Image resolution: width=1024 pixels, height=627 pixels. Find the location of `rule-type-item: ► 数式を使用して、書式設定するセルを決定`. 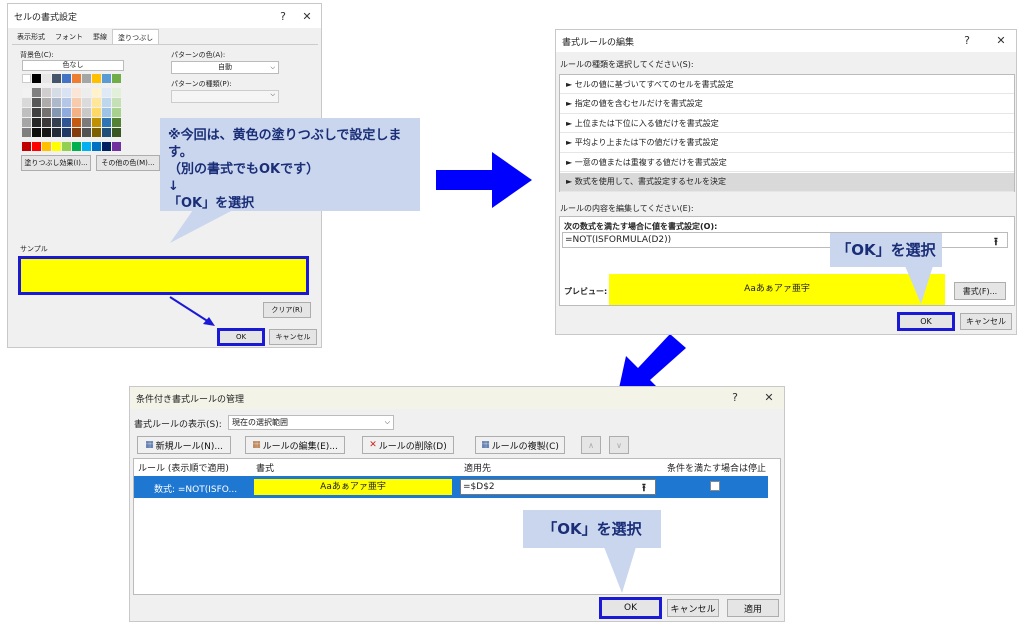

rule-type-item: ► 数式を使用して、書式設定するセルを決定 is located at coordinates (787, 182).